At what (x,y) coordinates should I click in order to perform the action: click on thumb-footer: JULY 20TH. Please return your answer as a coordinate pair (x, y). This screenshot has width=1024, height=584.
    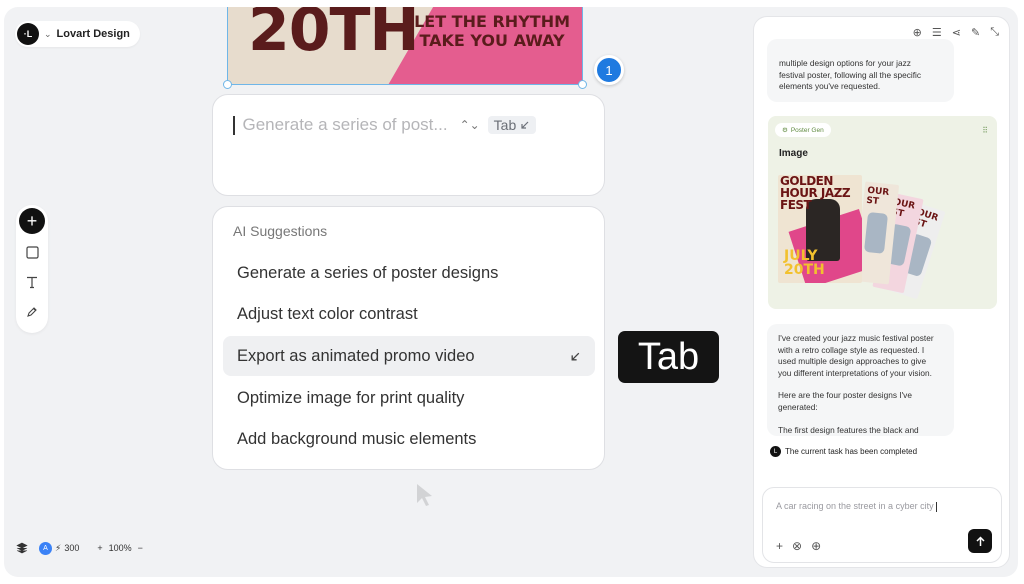
    Looking at the image, I should click on (804, 263).